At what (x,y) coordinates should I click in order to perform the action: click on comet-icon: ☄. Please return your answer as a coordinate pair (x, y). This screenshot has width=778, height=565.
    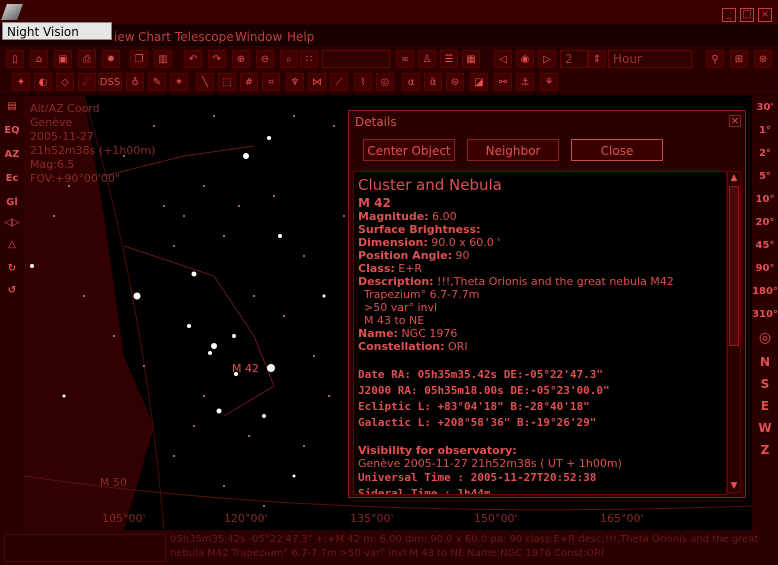
    Looking at the image, I should click on (87, 82).